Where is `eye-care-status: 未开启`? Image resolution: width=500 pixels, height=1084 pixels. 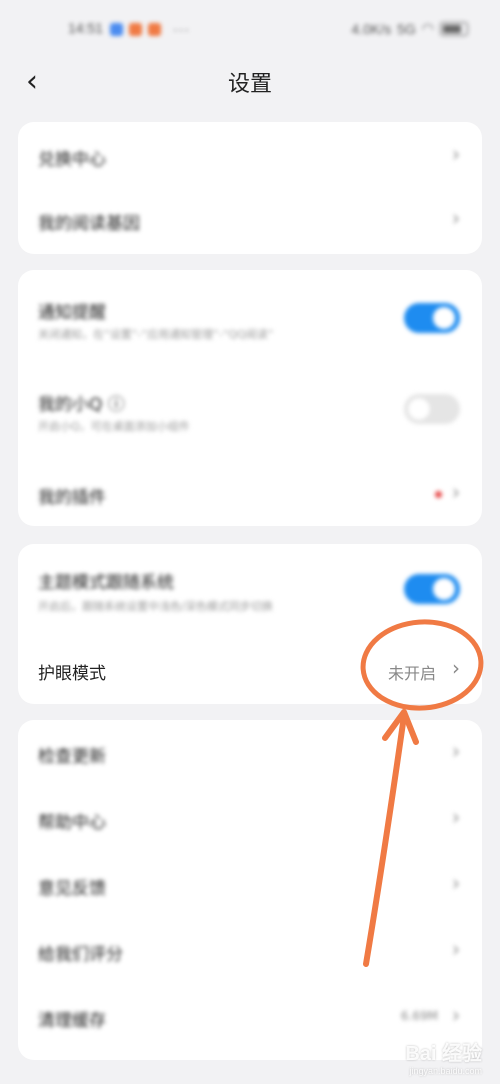 eye-care-status: 未开启 is located at coordinates (411, 673).